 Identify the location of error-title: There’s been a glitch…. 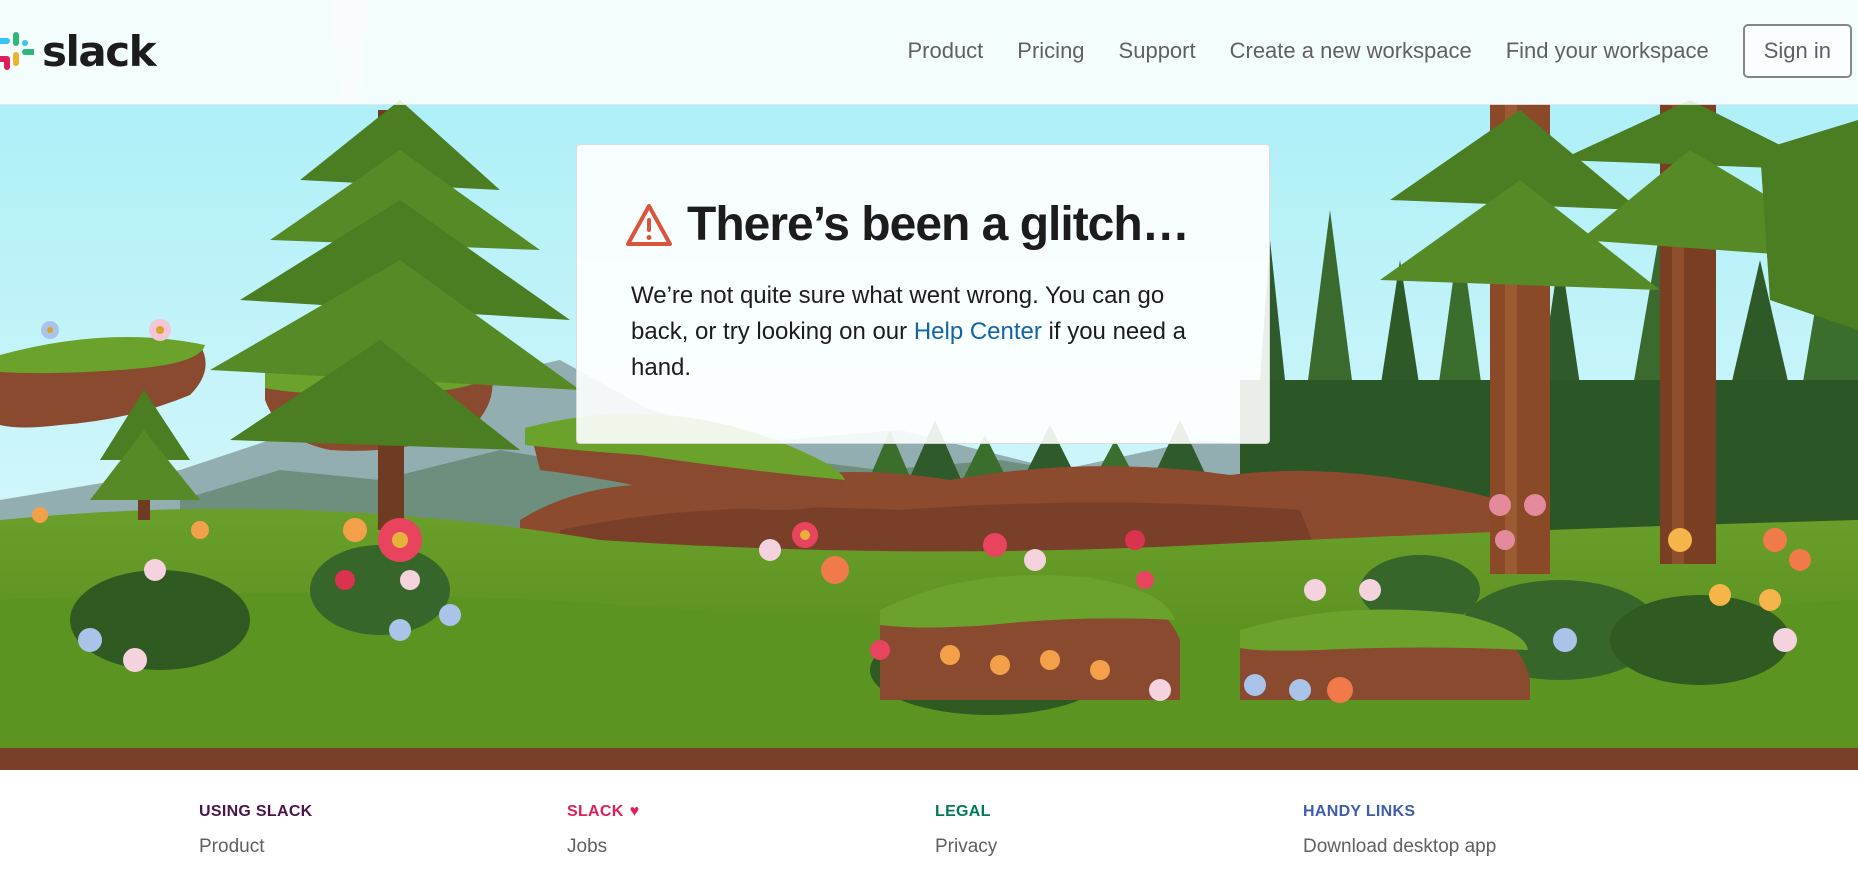
(938, 224).